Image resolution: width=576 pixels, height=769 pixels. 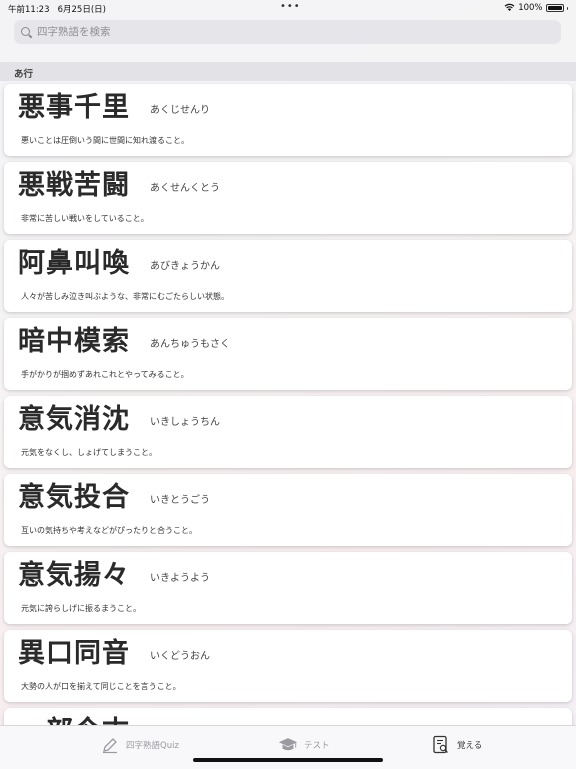 What do you see at coordinates (101, 686) in the screenshot?
I see `idiom-meaning: 大勢の人が口を揃えて同じことを言うこと。` at bounding box center [101, 686].